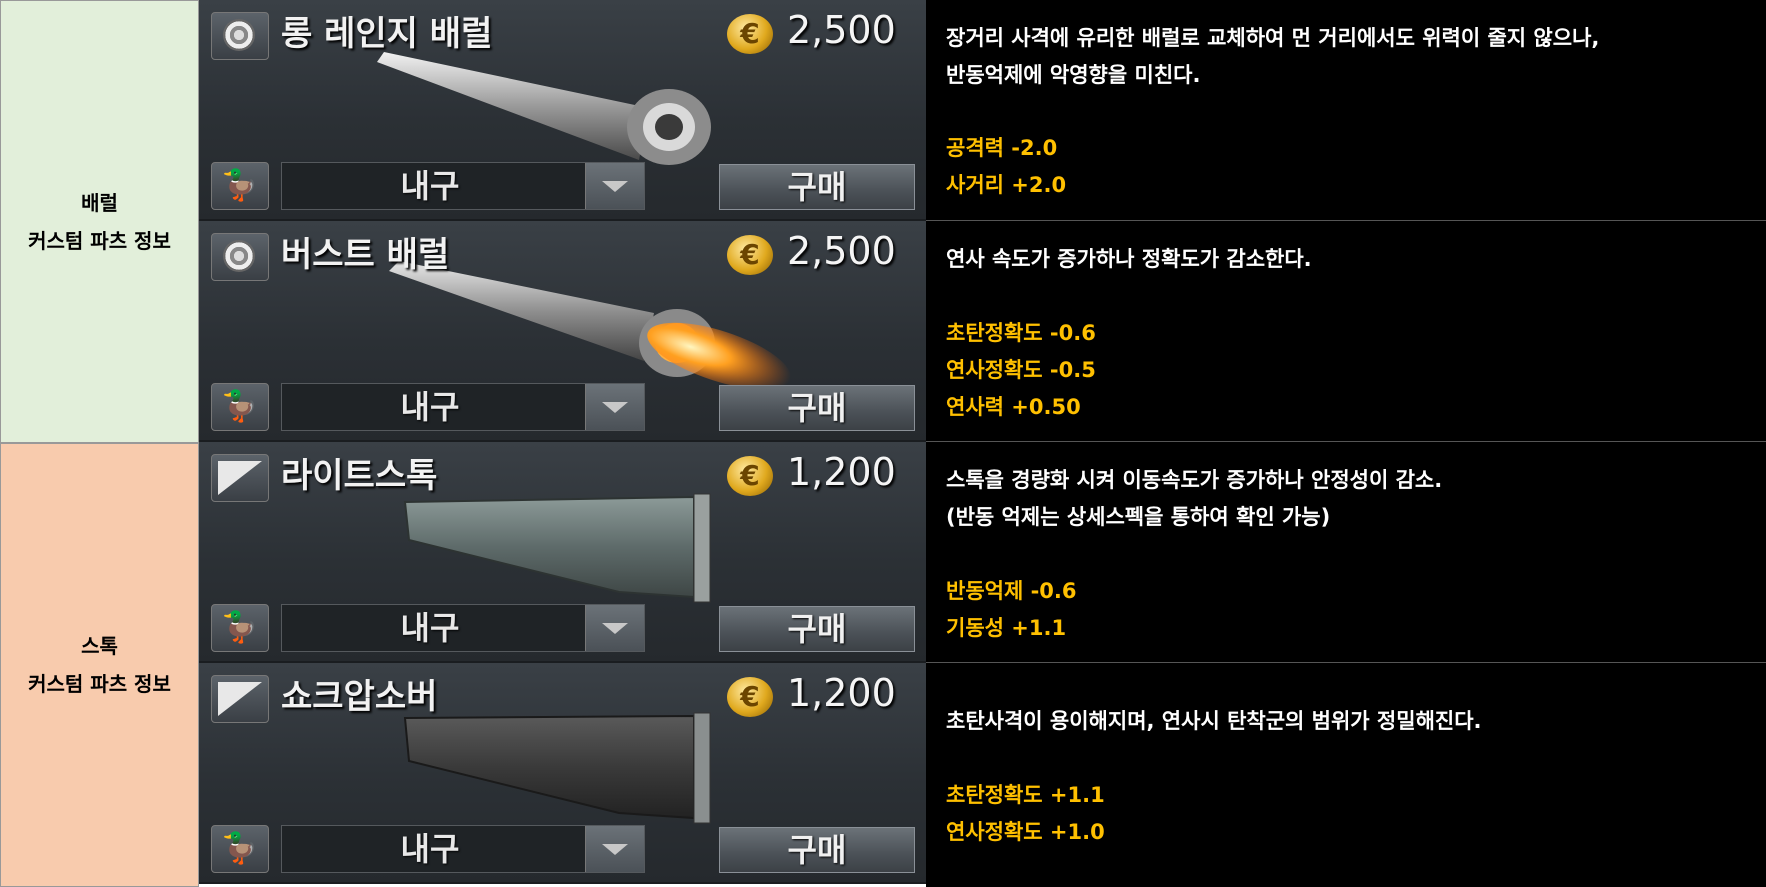  What do you see at coordinates (365, 255) in the screenshot?
I see `item-name: 버스트 배럴` at bounding box center [365, 255].